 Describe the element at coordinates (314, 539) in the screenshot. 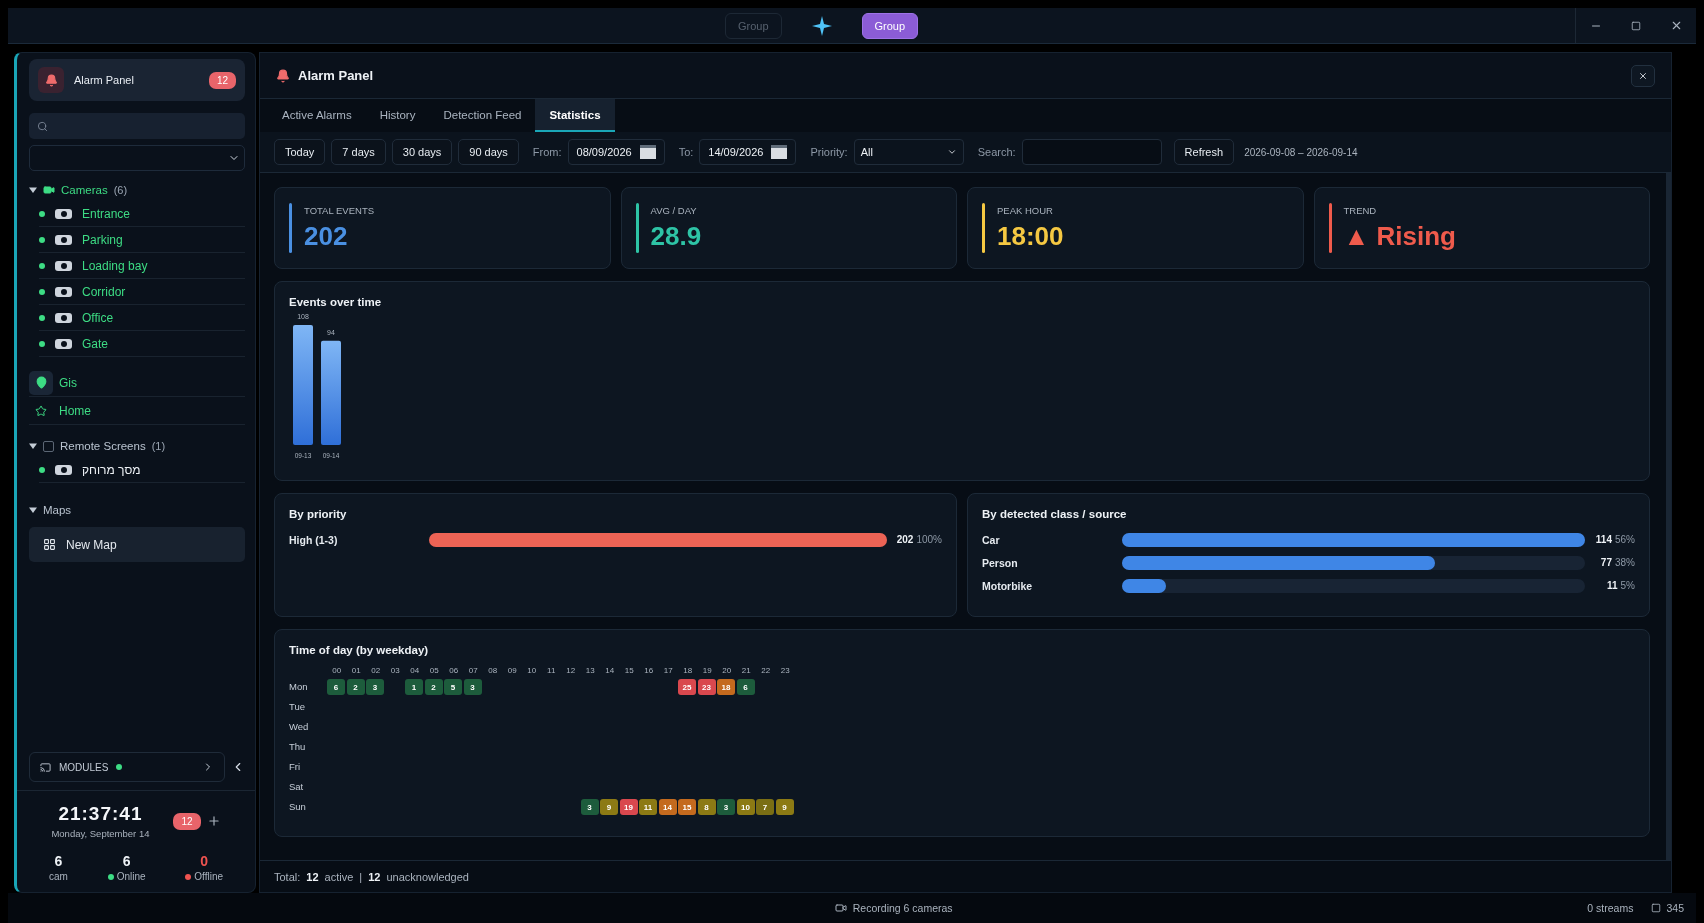

I see `bar-label: High (1-3)` at that location.